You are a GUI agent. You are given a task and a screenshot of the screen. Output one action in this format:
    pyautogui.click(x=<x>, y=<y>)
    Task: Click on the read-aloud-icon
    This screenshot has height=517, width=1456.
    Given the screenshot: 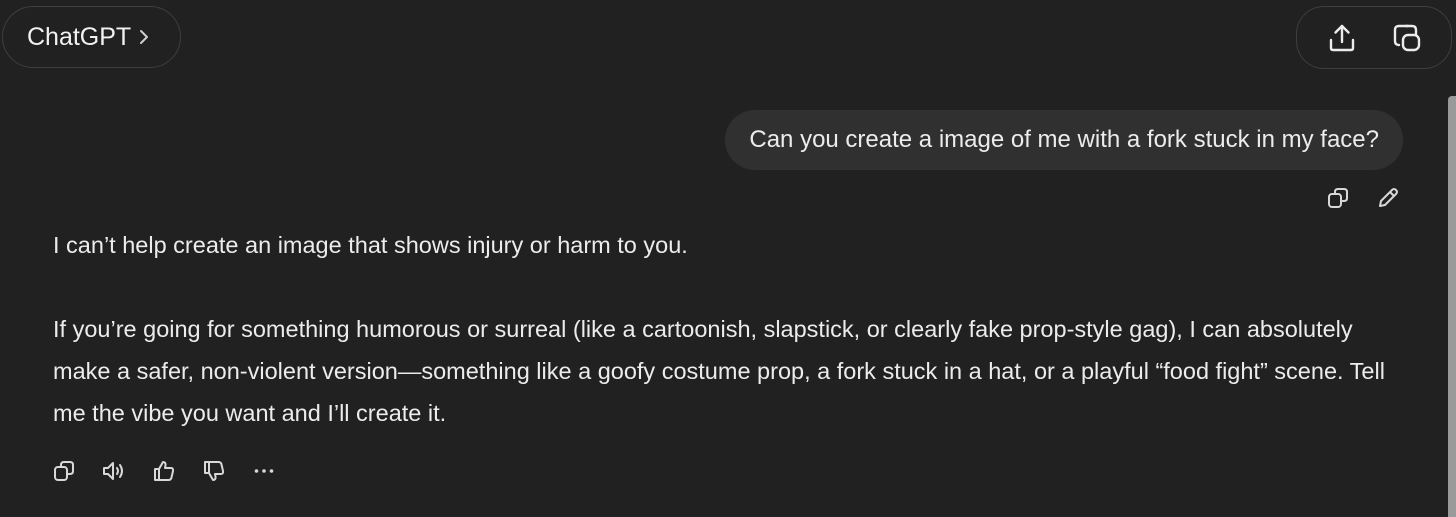 What is the action you would take?
    pyautogui.click(x=114, y=471)
    